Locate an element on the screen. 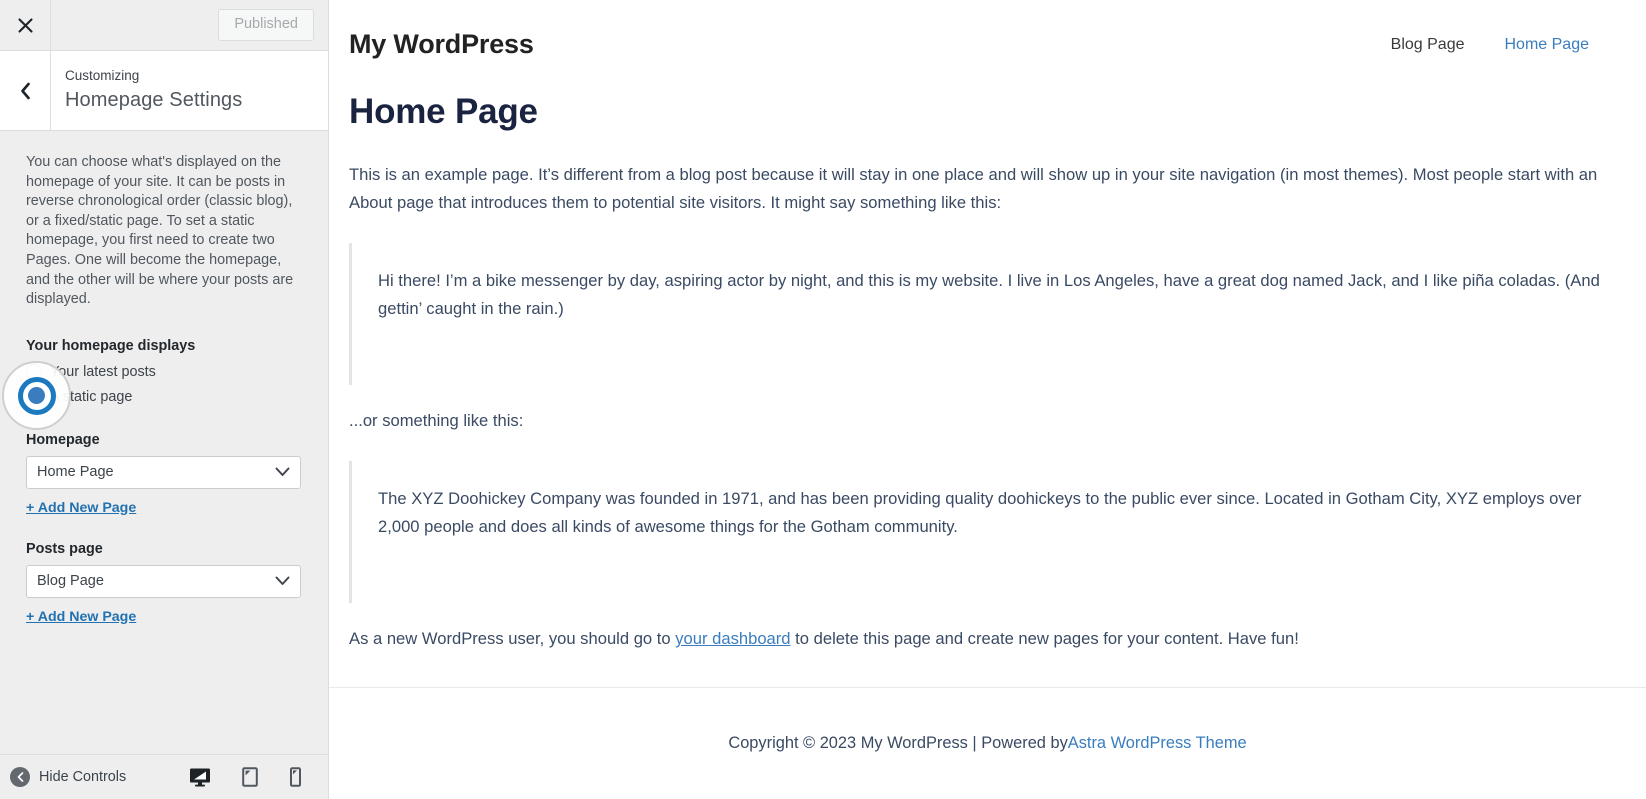  customizer-topbar: Published is located at coordinates (164, 25).